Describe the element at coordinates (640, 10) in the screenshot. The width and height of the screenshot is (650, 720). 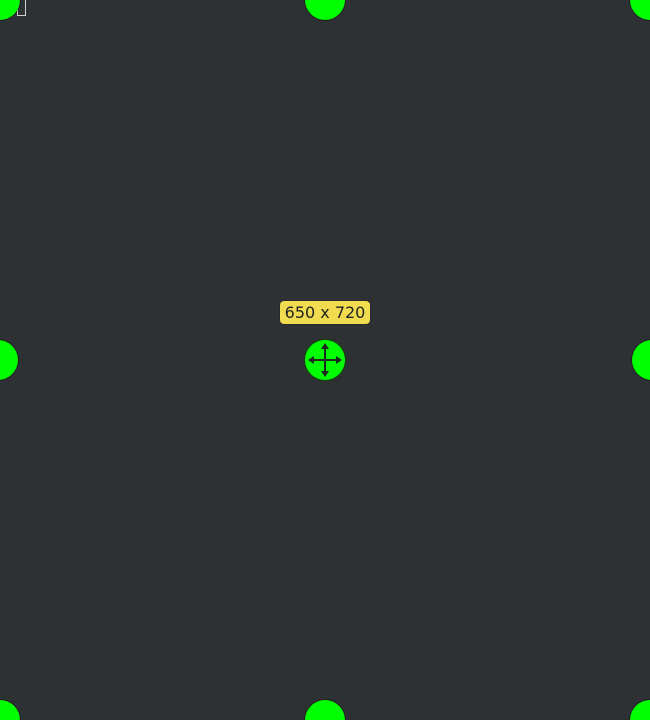
I see `resize-handle-top-right` at that location.